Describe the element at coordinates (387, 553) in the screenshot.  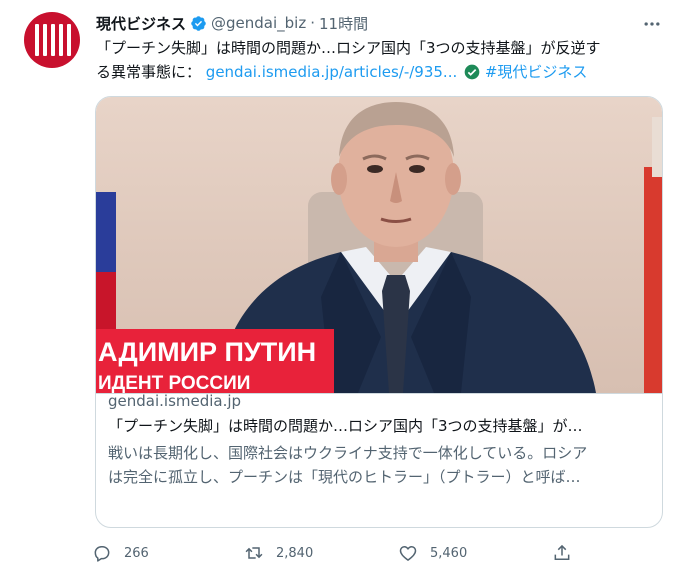
I see `action-bar: 266 2,840 5,460` at that location.